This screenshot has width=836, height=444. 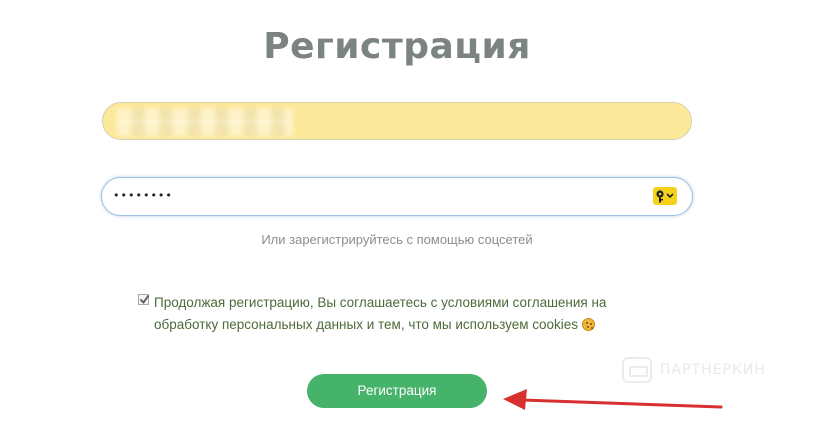 I want to click on cookie-icon, so click(x=589, y=324).